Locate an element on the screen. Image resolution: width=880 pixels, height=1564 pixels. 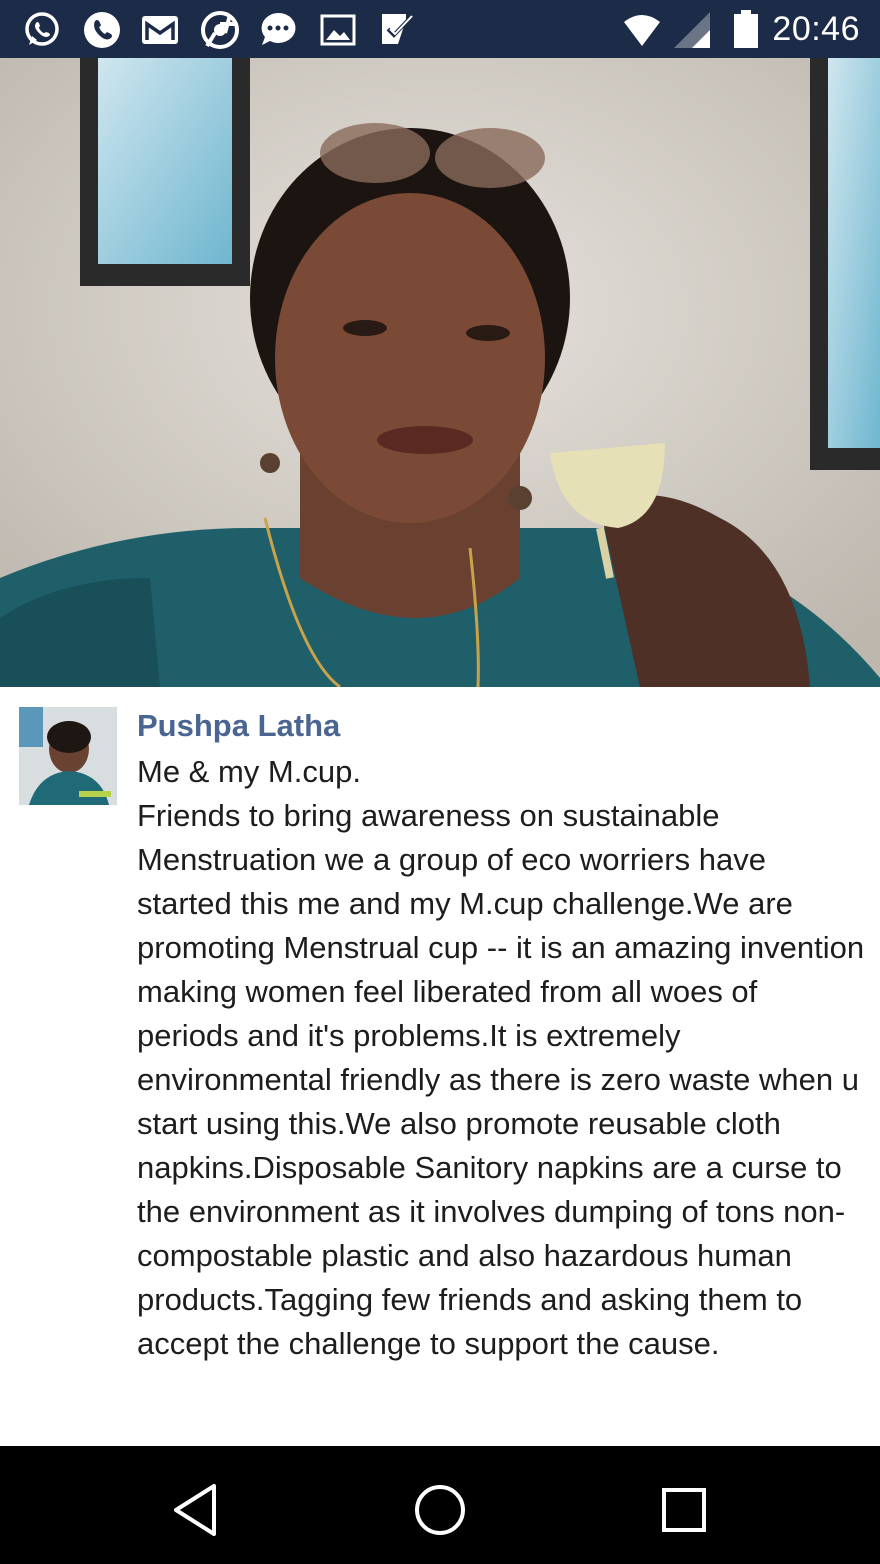
chrome-icon is located at coordinates (220, 30).